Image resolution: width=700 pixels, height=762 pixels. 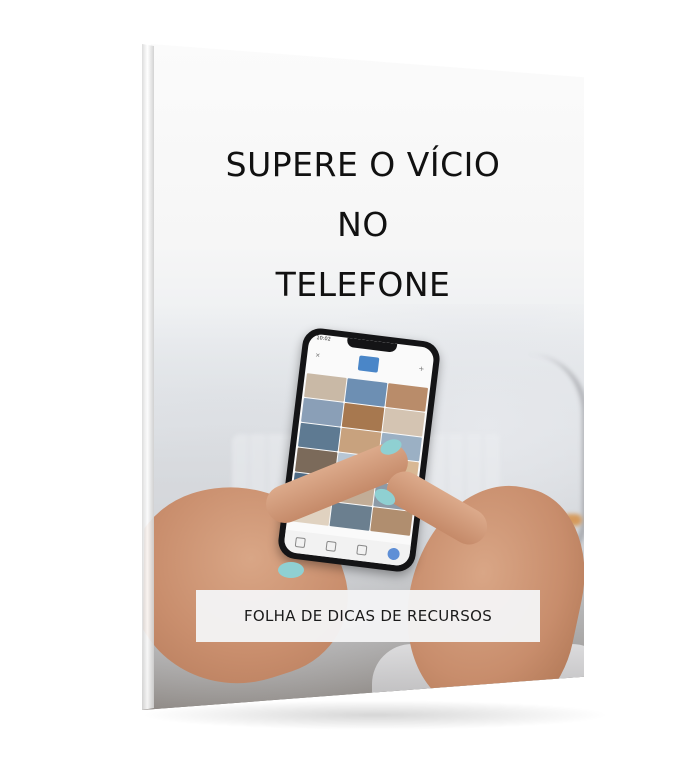 What do you see at coordinates (330, 546) in the screenshot?
I see `heart-icon` at bounding box center [330, 546].